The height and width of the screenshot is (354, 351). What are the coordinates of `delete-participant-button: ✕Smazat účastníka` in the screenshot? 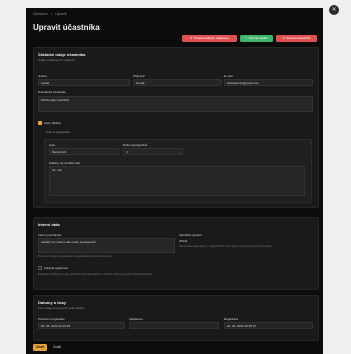 It's located at (296, 38).